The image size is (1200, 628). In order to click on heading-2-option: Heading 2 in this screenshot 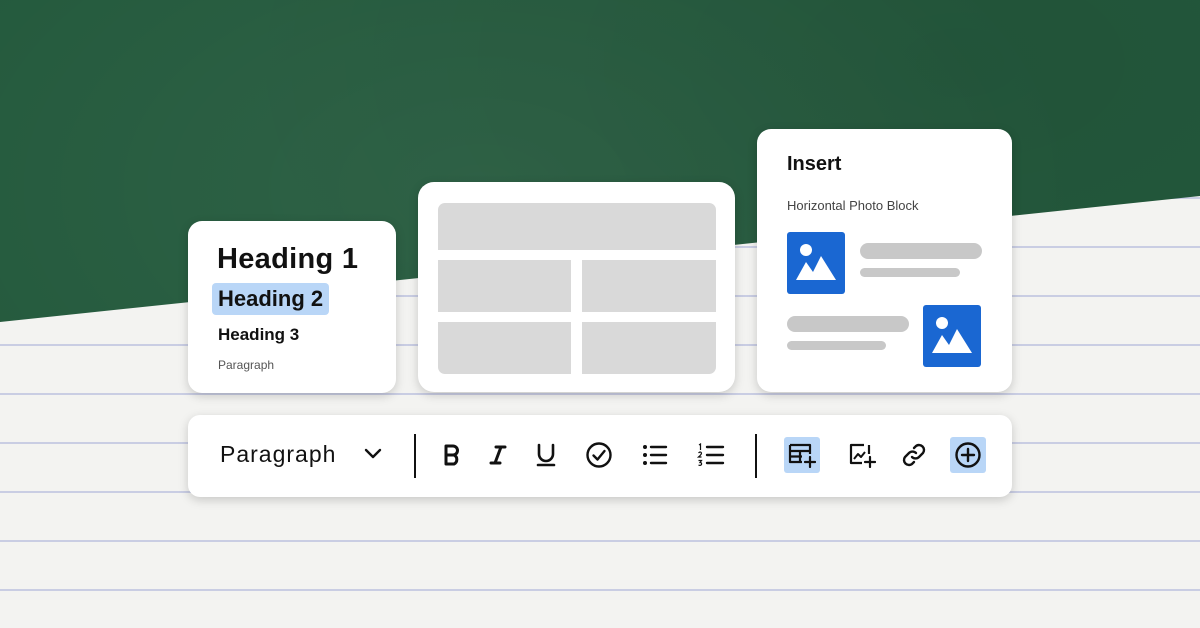, I will do `click(271, 299)`.